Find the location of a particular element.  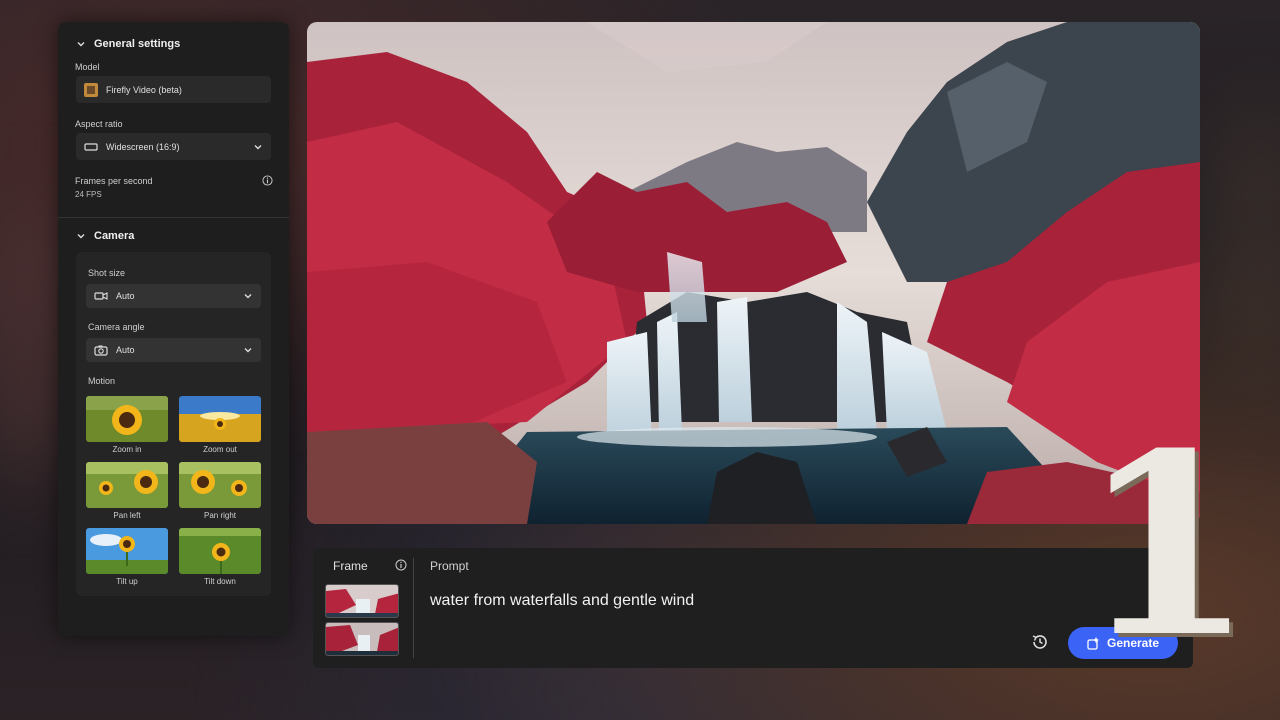

motion-tilt-down: Tilt down is located at coordinates (220, 557).